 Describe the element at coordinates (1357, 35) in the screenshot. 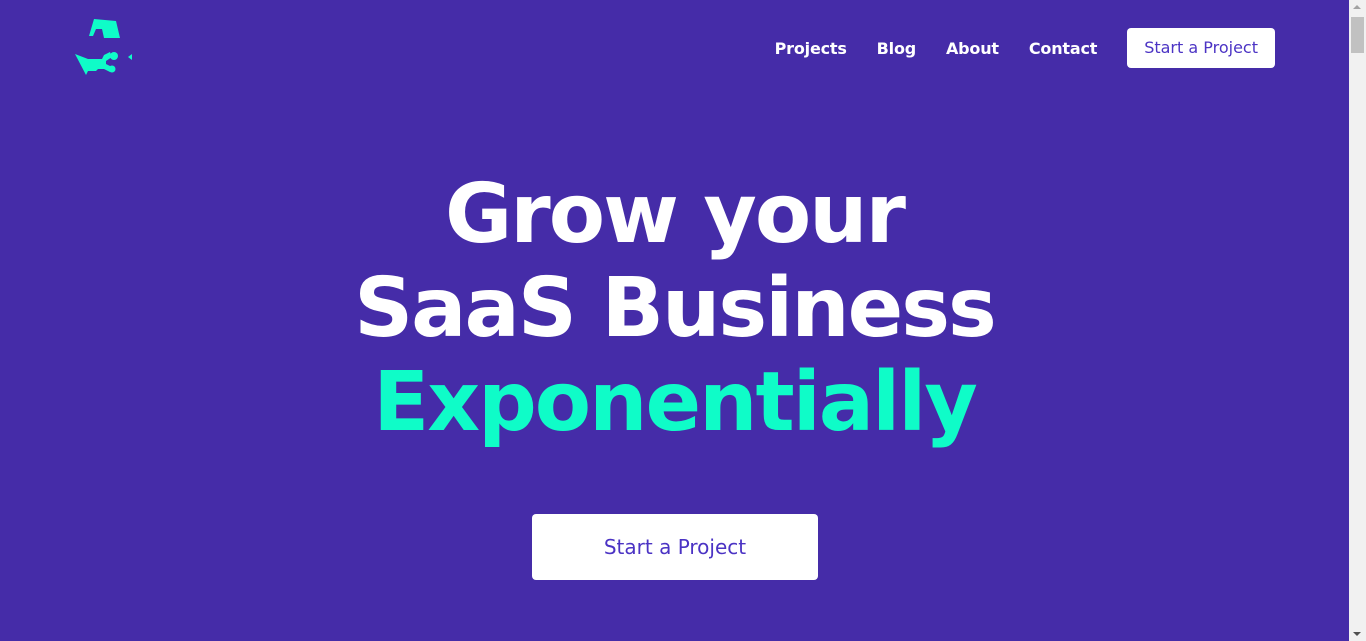

I see `scroll-thumb` at that location.